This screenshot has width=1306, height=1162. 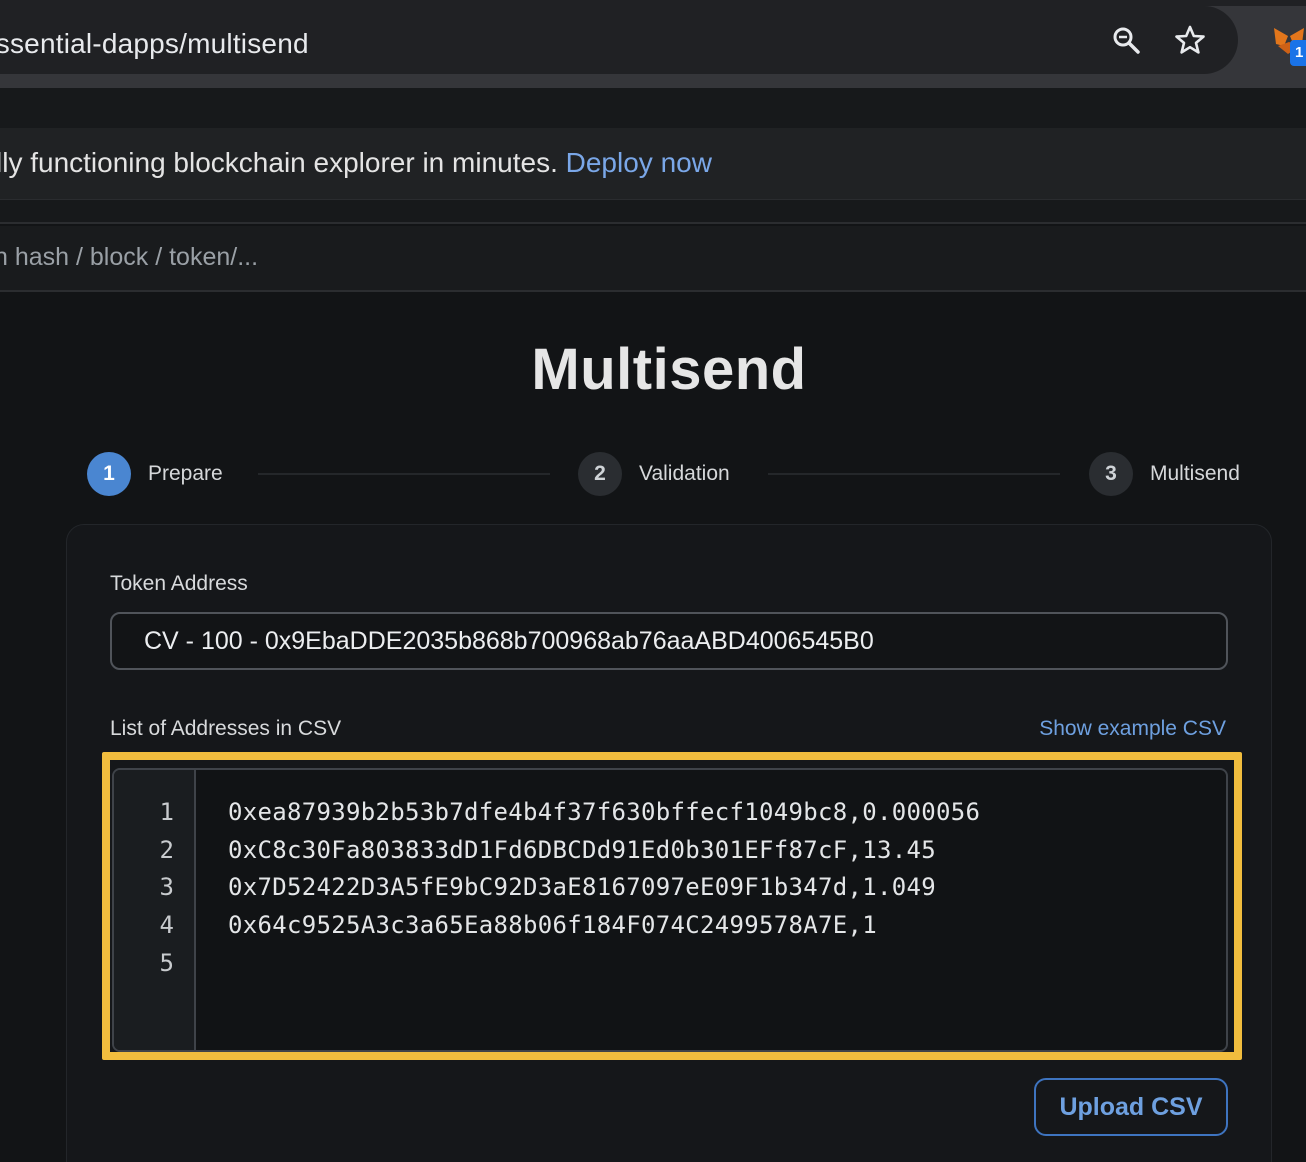 What do you see at coordinates (1190, 40) in the screenshot?
I see `bookmark-star-icon` at bounding box center [1190, 40].